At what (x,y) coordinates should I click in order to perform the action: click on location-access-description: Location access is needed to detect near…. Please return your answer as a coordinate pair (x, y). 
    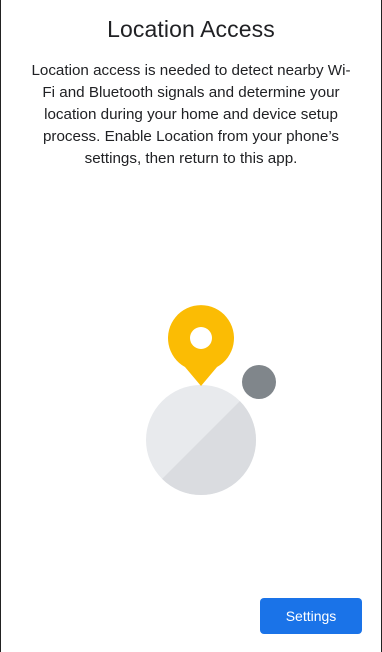
    Looking at the image, I should click on (191, 114).